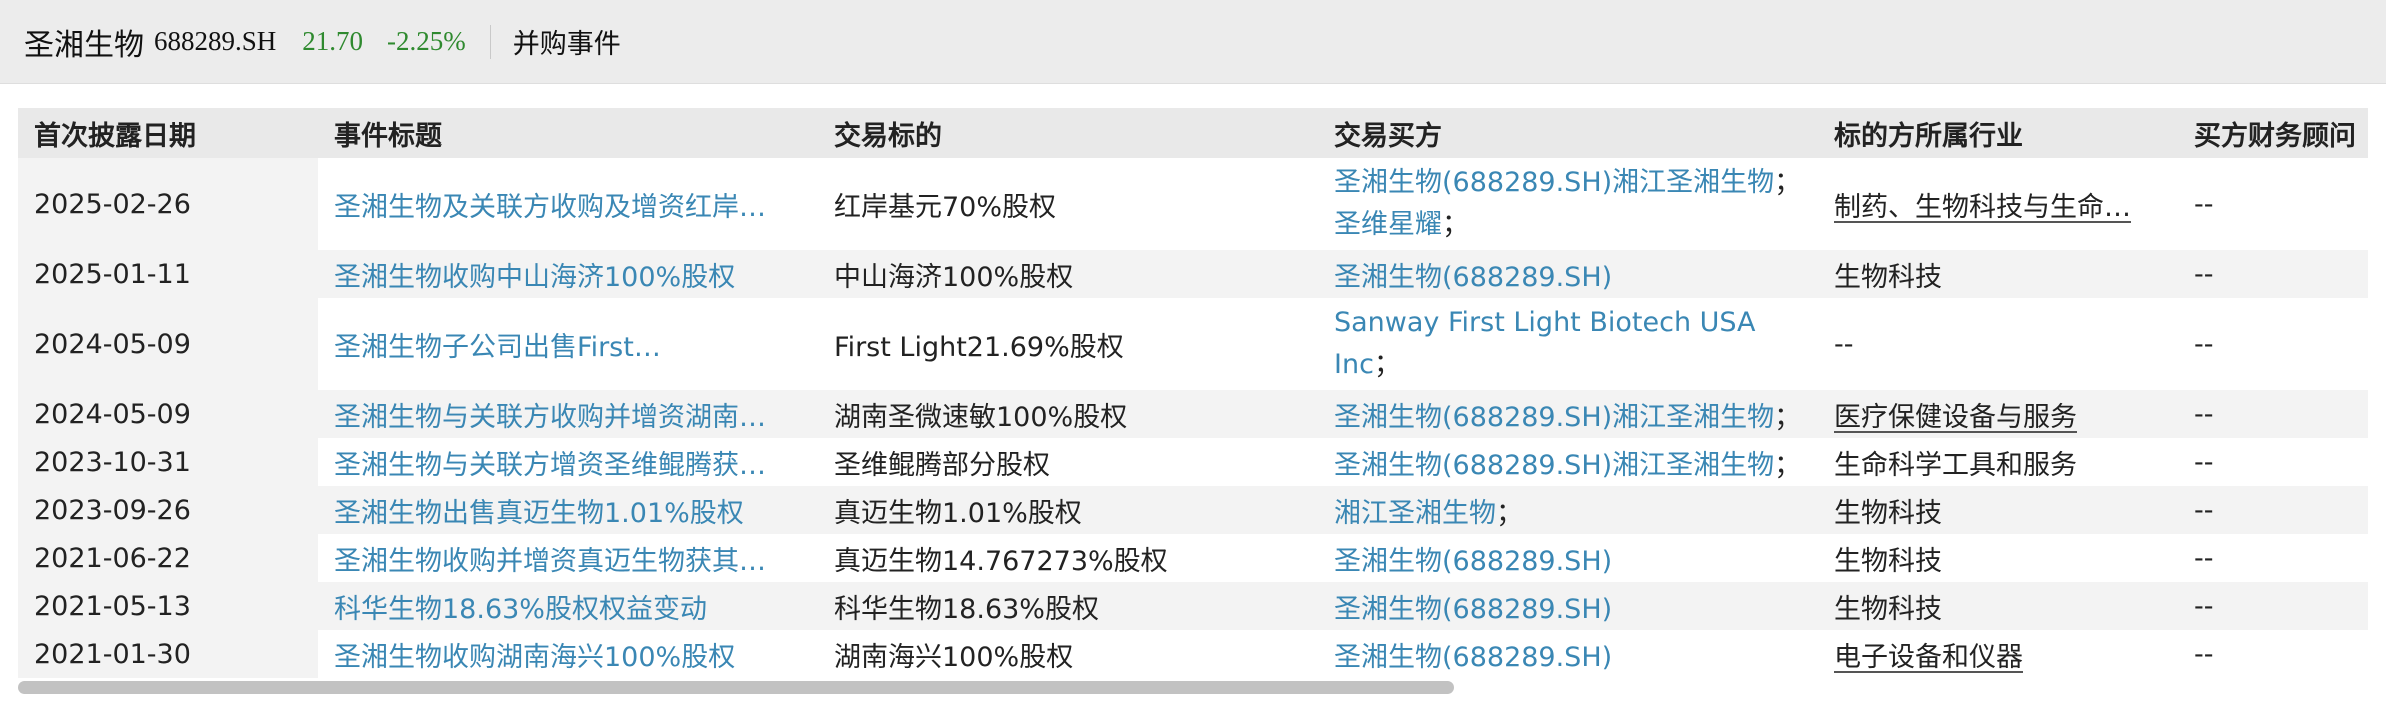 Image resolution: width=2386 pixels, height=708 pixels. What do you see at coordinates (1568, 204) in the screenshot?
I see `cell-buyer: 圣湘生物(688289.SH)湘江圣湘生物； 圣维星耀；` at bounding box center [1568, 204].